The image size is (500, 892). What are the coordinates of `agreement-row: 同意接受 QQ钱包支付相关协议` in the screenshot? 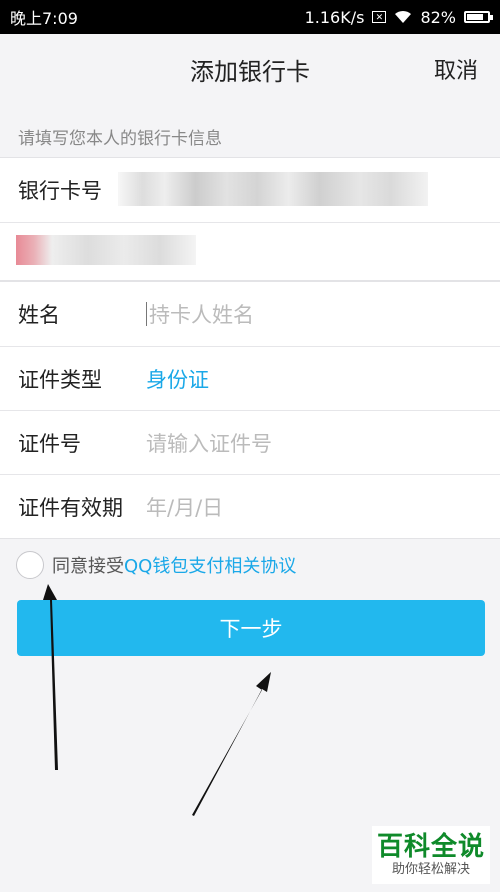 It's located at (156, 565).